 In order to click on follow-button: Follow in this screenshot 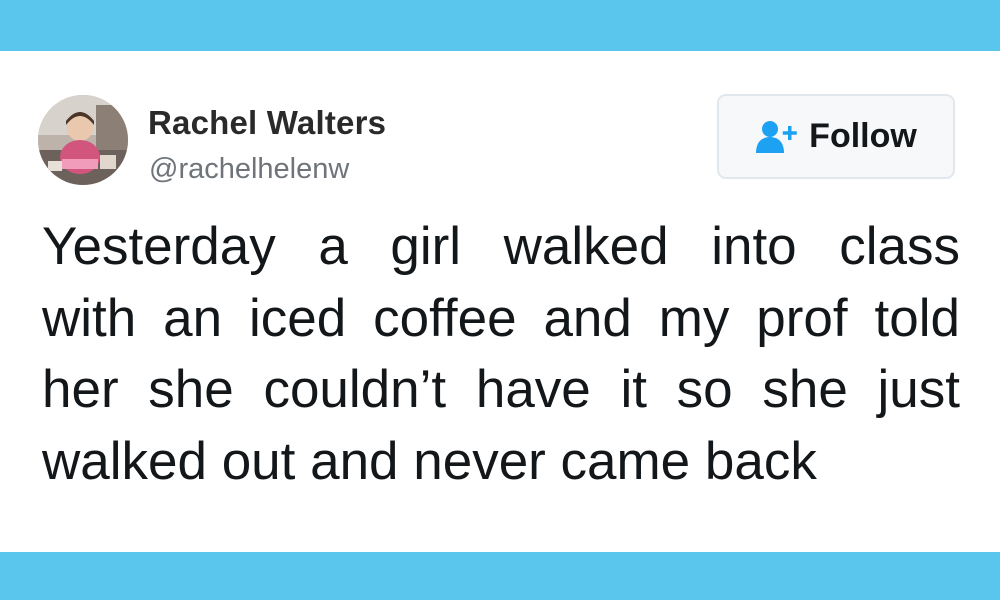, I will do `click(836, 136)`.